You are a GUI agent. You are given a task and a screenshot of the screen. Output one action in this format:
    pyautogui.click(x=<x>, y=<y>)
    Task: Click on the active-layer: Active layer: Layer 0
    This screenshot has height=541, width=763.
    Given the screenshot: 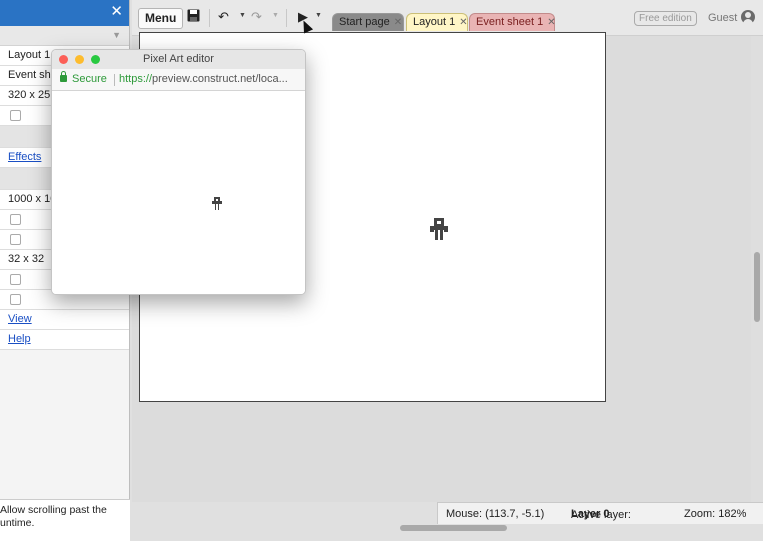 What is the action you would take?
    pyautogui.click(x=601, y=514)
    